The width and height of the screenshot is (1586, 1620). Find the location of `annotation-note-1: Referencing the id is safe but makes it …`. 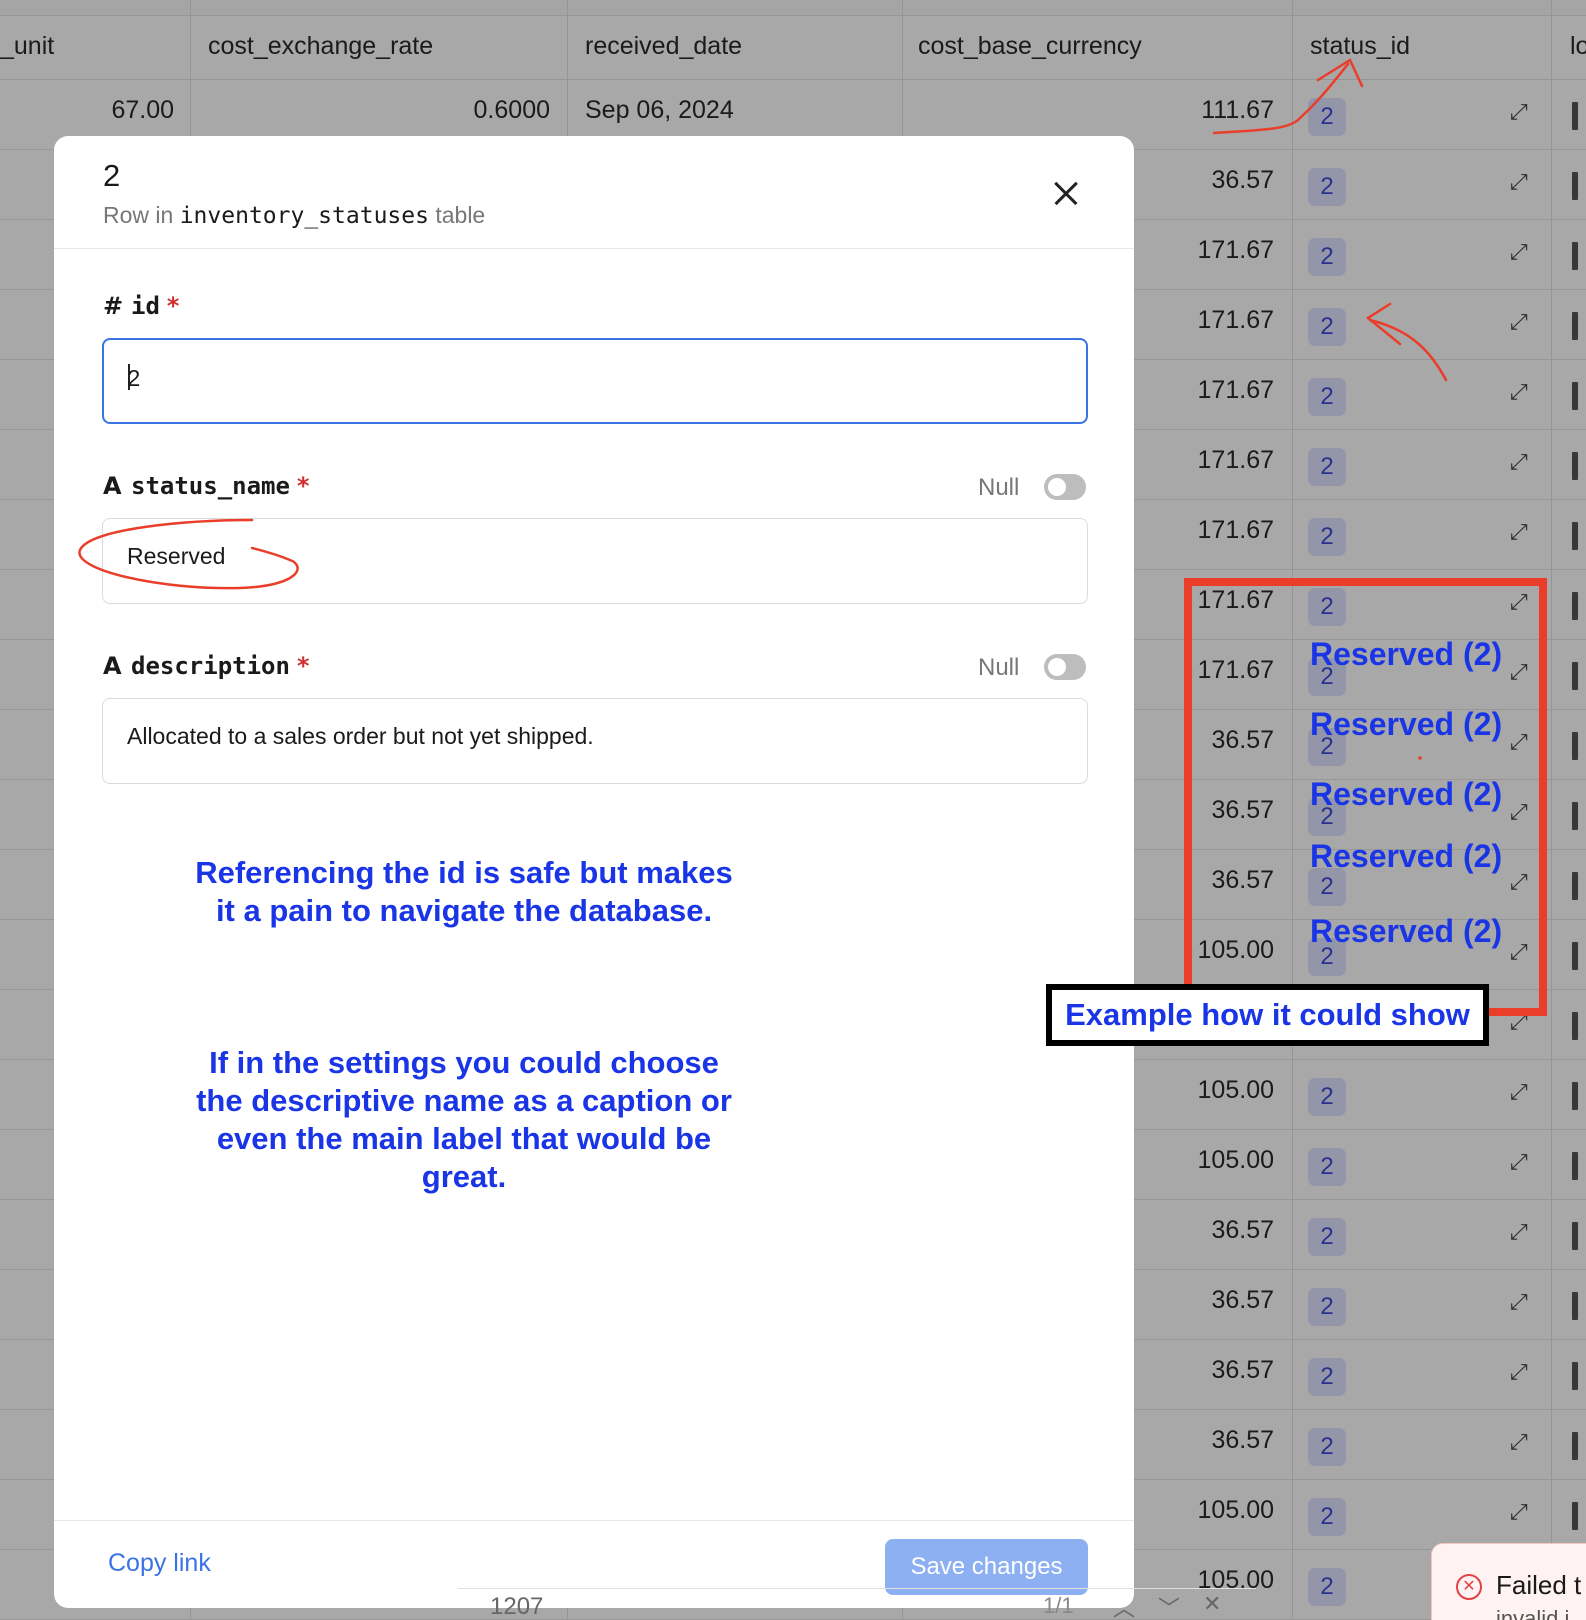

annotation-note-1: Referencing the id is safe but makes it … is located at coordinates (464, 891).